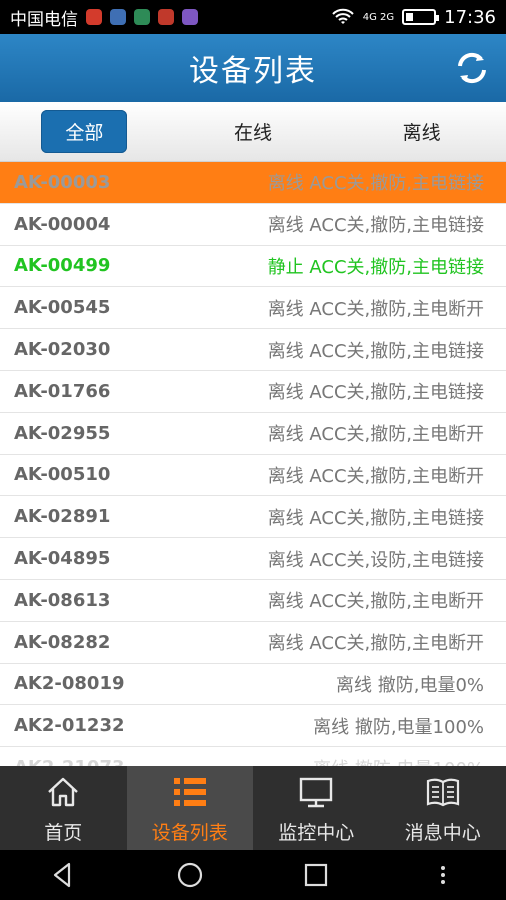  Describe the element at coordinates (62, 642) in the screenshot. I see `device-id: AK-08282` at that location.